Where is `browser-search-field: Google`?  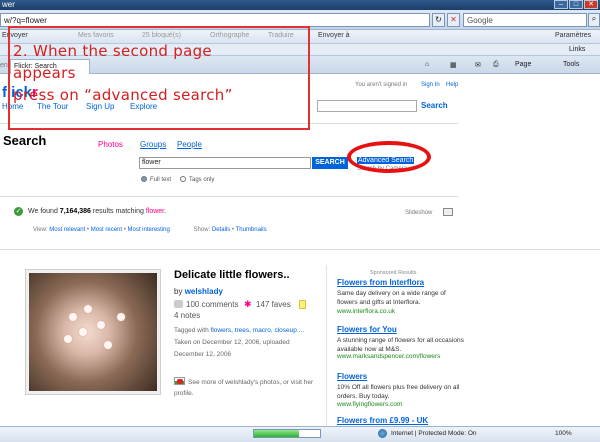 browser-search-field: Google is located at coordinates (525, 20).